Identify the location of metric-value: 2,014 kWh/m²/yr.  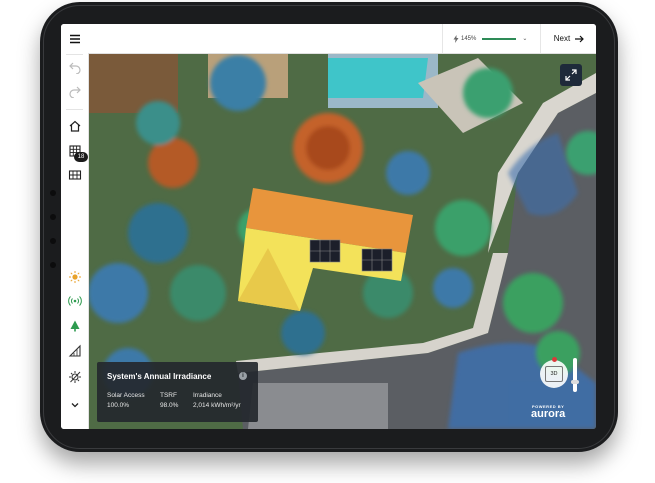
(217, 405).